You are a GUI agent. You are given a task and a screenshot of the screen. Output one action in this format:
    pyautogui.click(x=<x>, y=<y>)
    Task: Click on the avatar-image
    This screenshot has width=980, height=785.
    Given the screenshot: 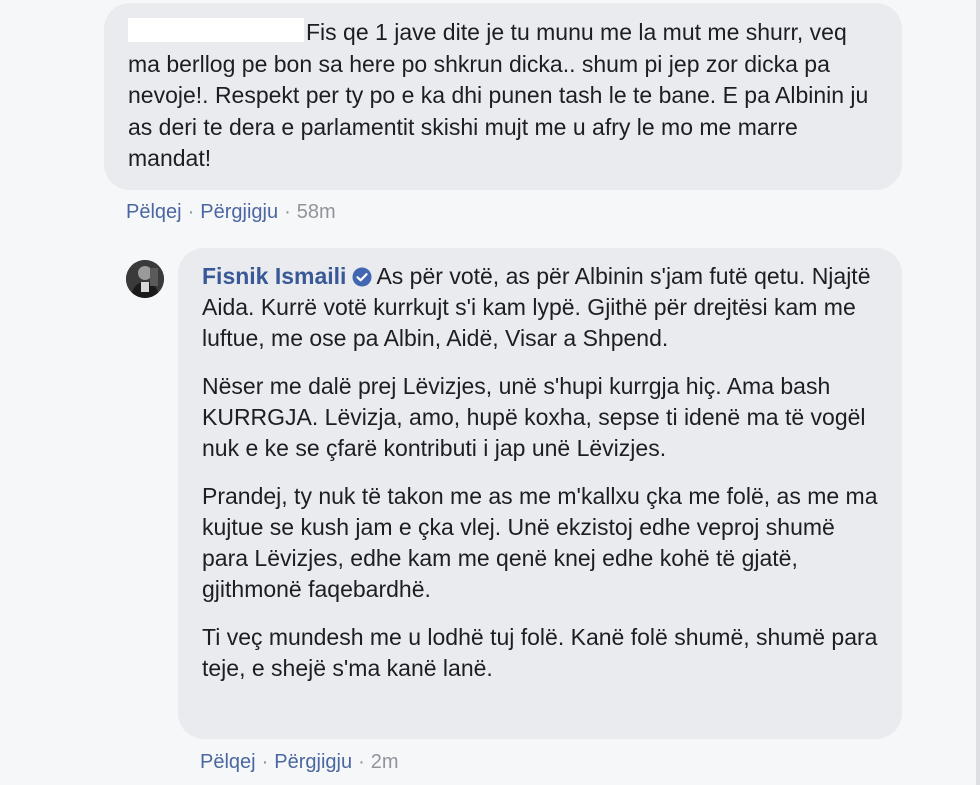 What is the action you would take?
    pyautogui.click(x=145, y=279)
    